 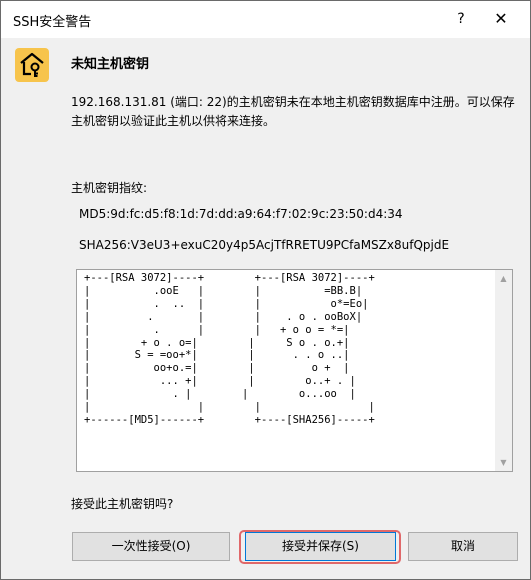 I want to click on vertical-scrollbar: ▲ ▼, so click(x=503, y=370).